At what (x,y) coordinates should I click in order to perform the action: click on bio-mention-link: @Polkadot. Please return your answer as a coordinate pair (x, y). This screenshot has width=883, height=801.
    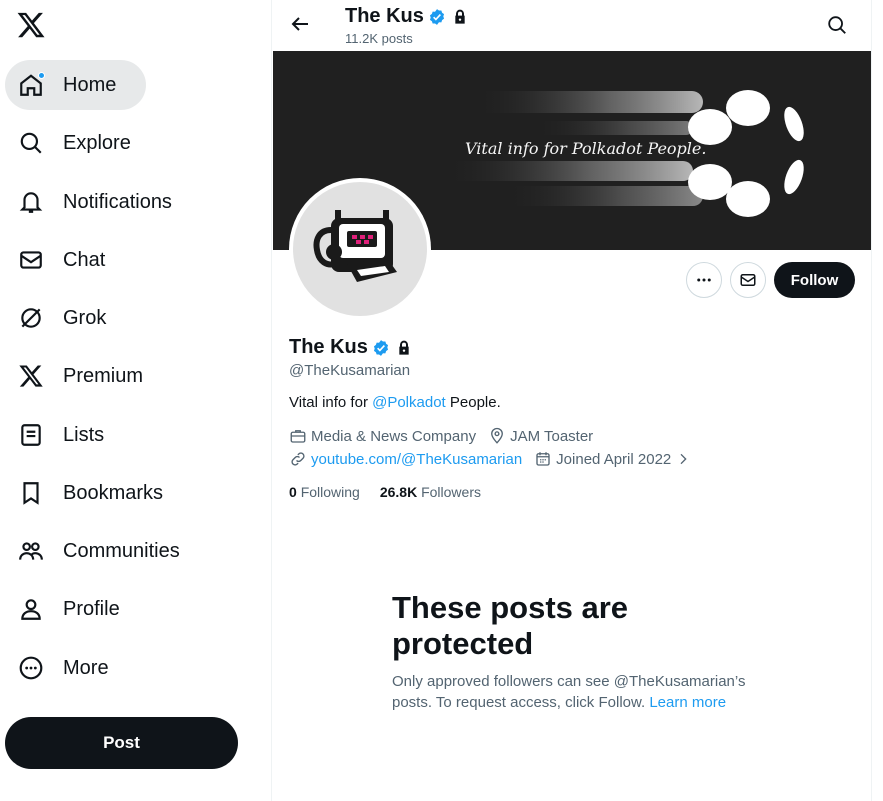
    Looking at the image, I should click on (409, 402).